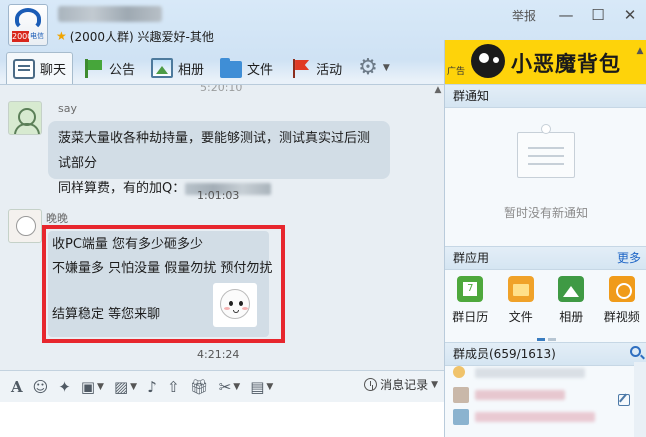 The width and height of the screenshot is (646, 437). I want to click on message-history-button: 消息记录 ▼, so click(401, 384).